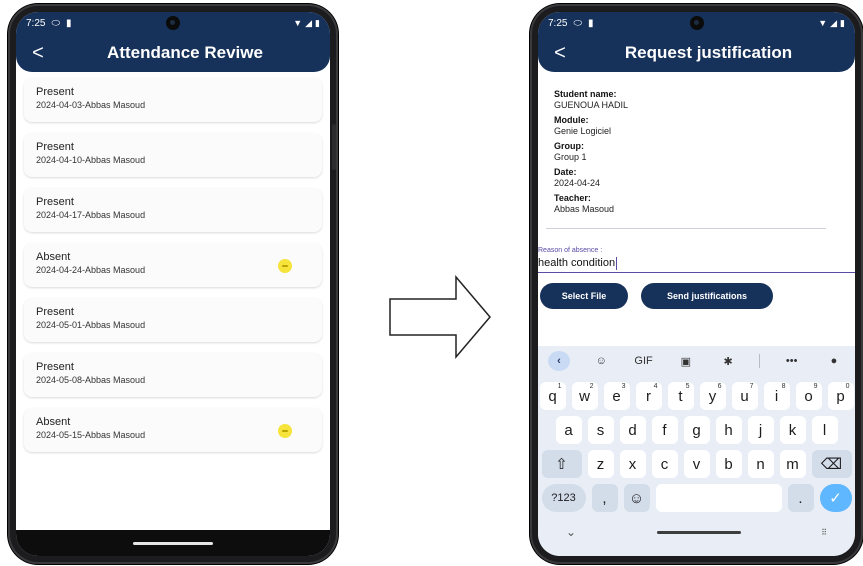  I want to click on select-file-button: Select File, so click(584, 296).